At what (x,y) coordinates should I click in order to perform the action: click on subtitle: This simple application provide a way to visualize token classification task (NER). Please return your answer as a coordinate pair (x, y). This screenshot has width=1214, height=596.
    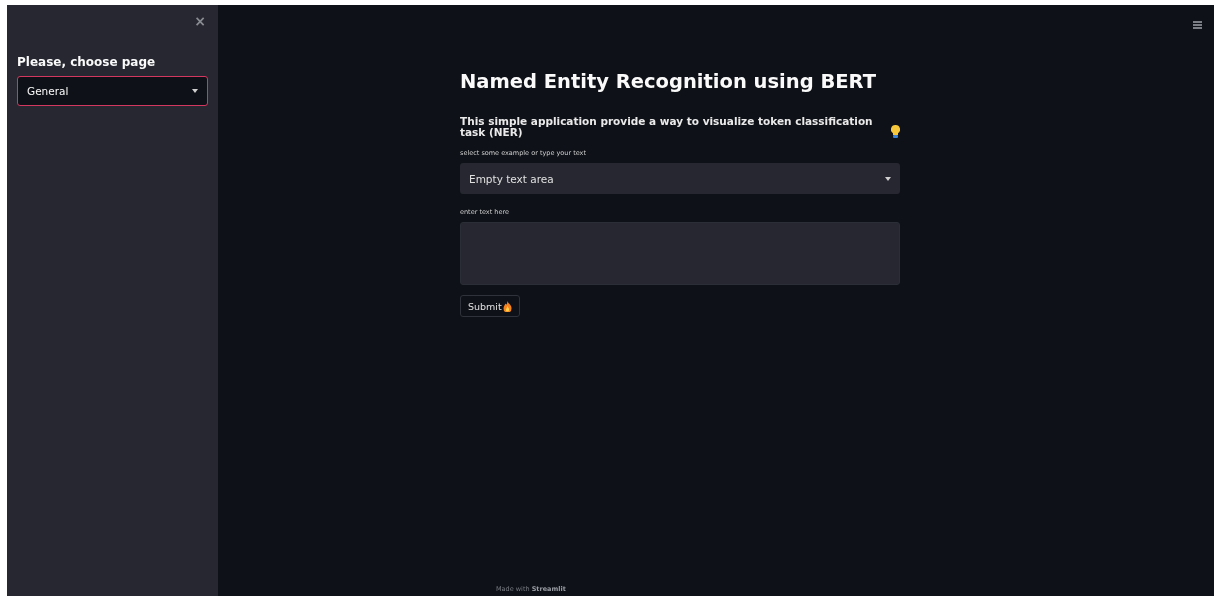
    Looking at the image, I should click on (667, 127).